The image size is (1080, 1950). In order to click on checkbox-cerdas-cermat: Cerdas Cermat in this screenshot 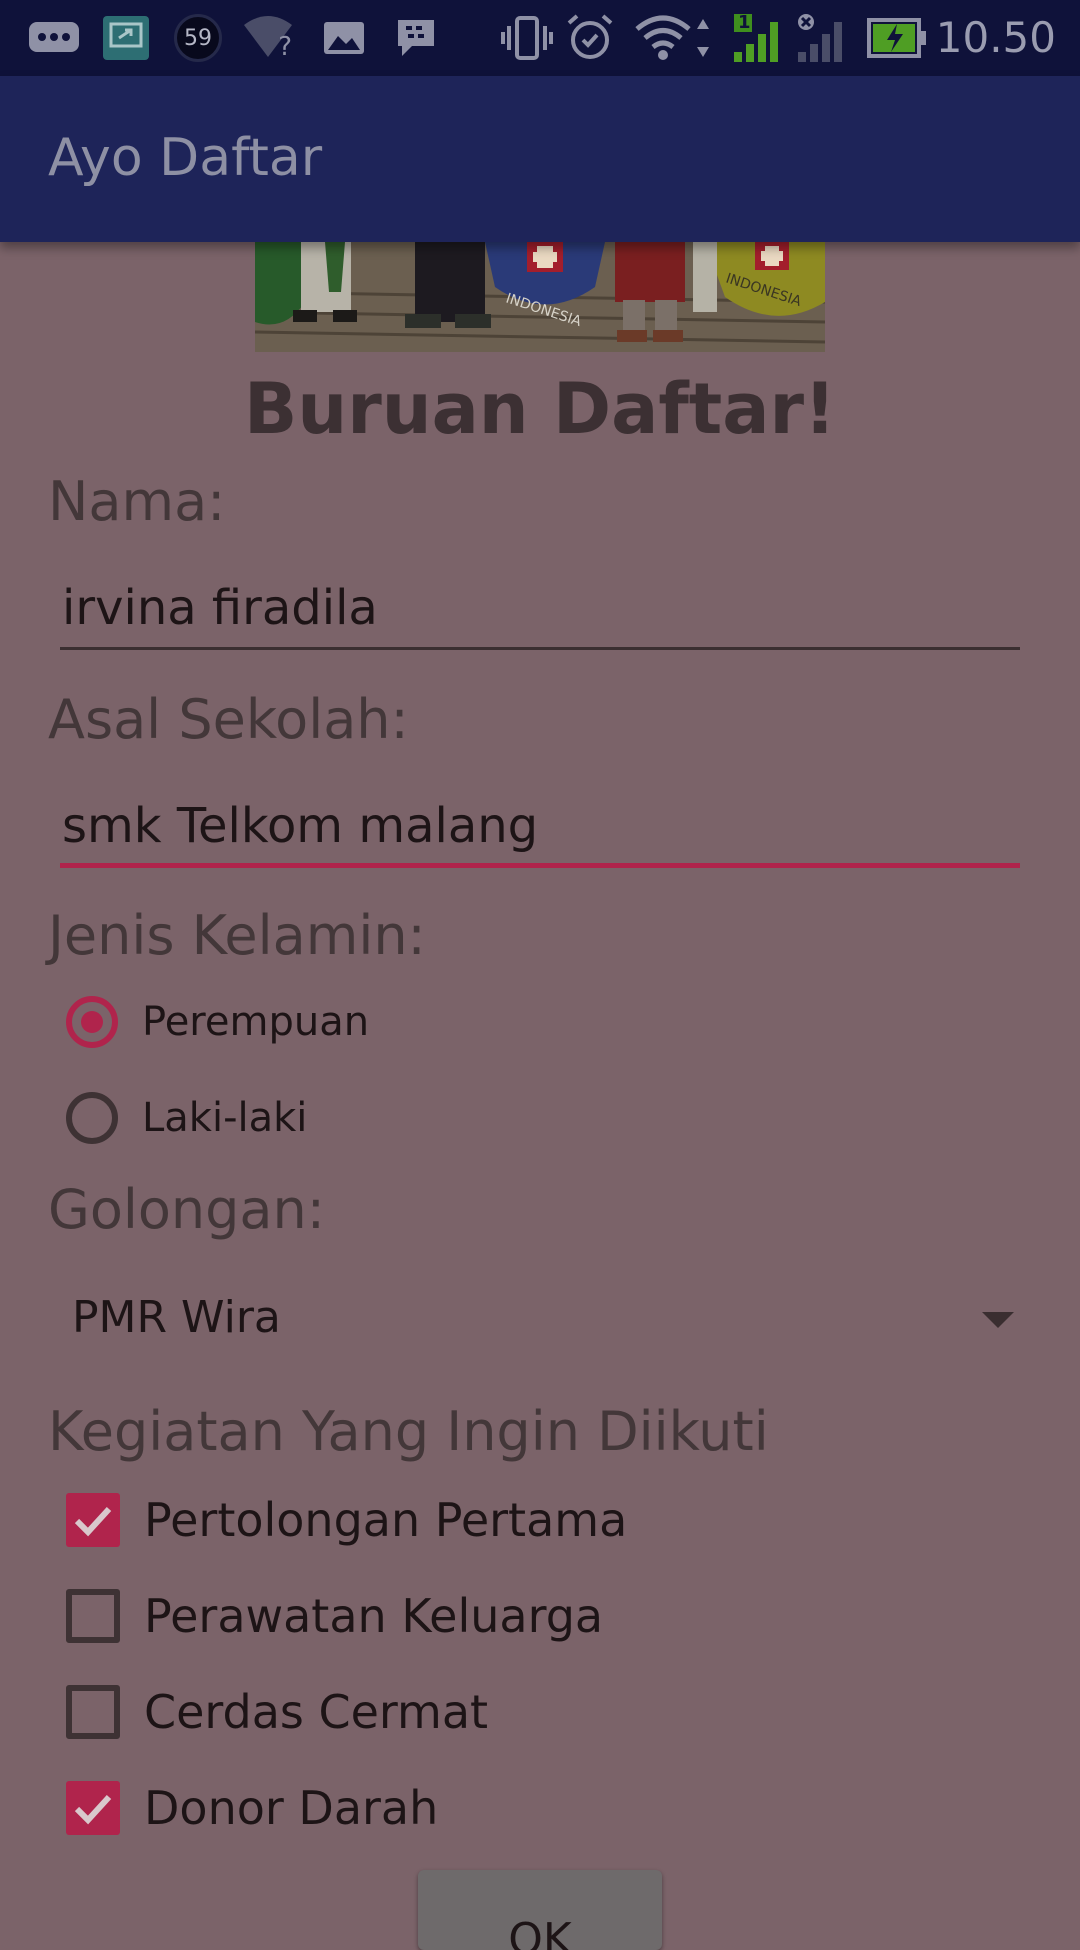, I will do `click(276, 1712)`.